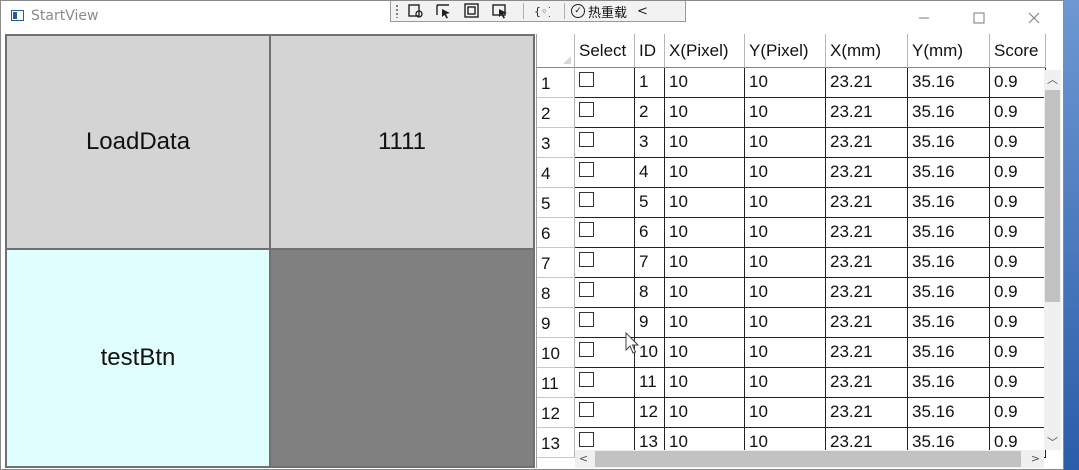 This screenshot has width=1079, height=470. I want to click on column-header-score: Score, so click(1018, 51).